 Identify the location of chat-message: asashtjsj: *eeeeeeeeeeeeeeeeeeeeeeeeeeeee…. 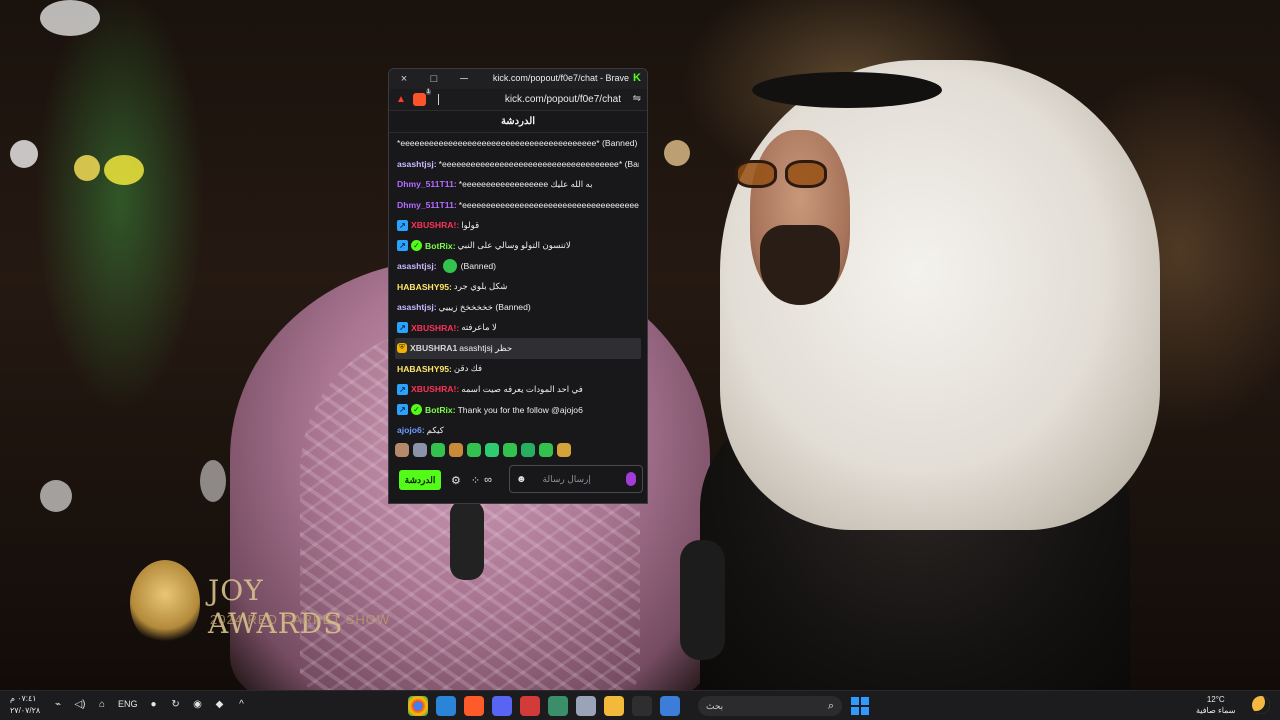
(518, 164).